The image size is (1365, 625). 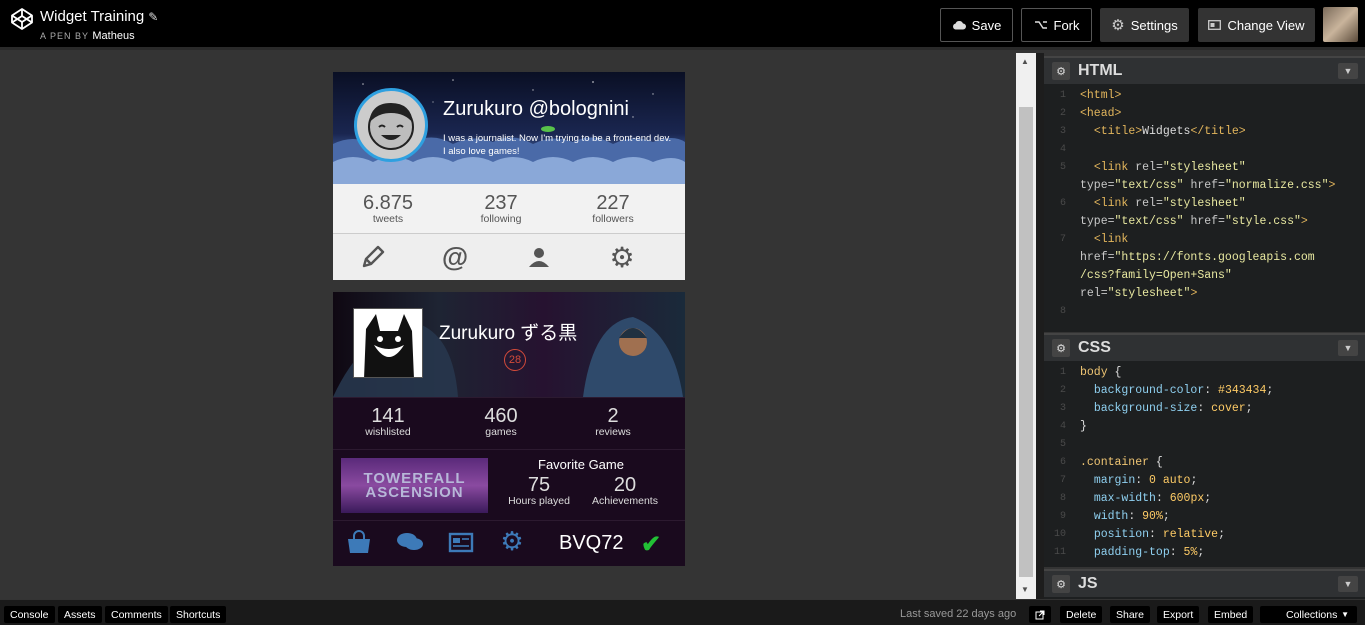 What do you see at coordinates (388, 432) in the screenshot?
I see `stat-label: wishlisted` at bounding box center [388, 432].